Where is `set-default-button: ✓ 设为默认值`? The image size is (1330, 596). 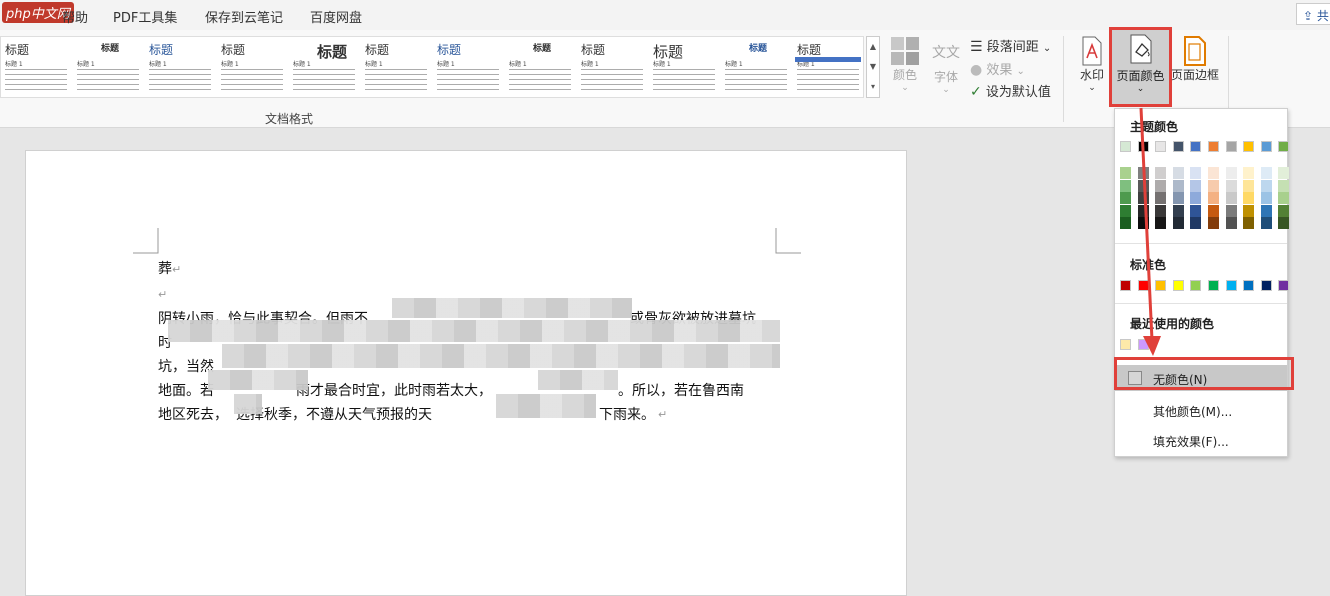
set-default-button: ✓ 设为默认值 is located at coordinates (1010, 90).